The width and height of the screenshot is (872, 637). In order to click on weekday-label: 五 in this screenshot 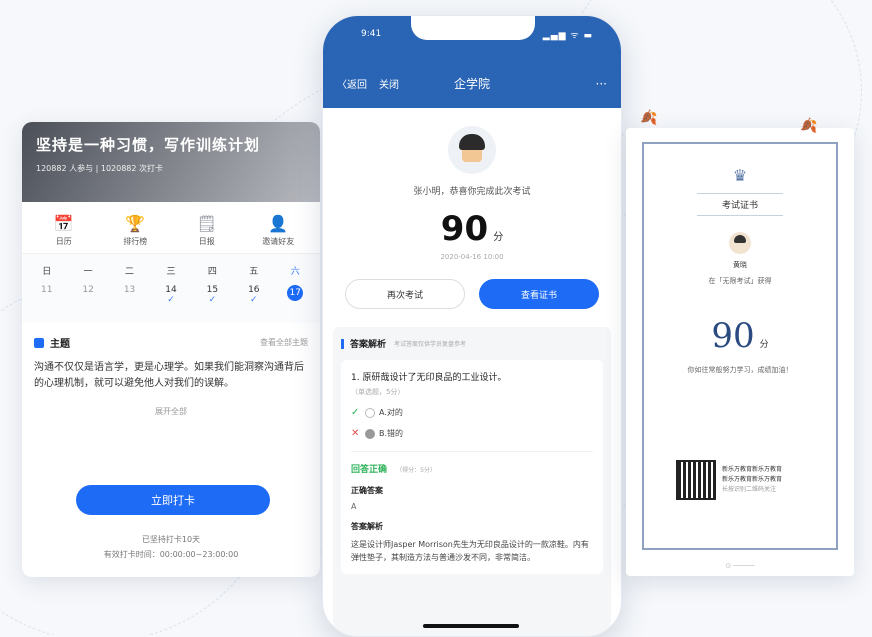, I will do `click(254, 272)`.